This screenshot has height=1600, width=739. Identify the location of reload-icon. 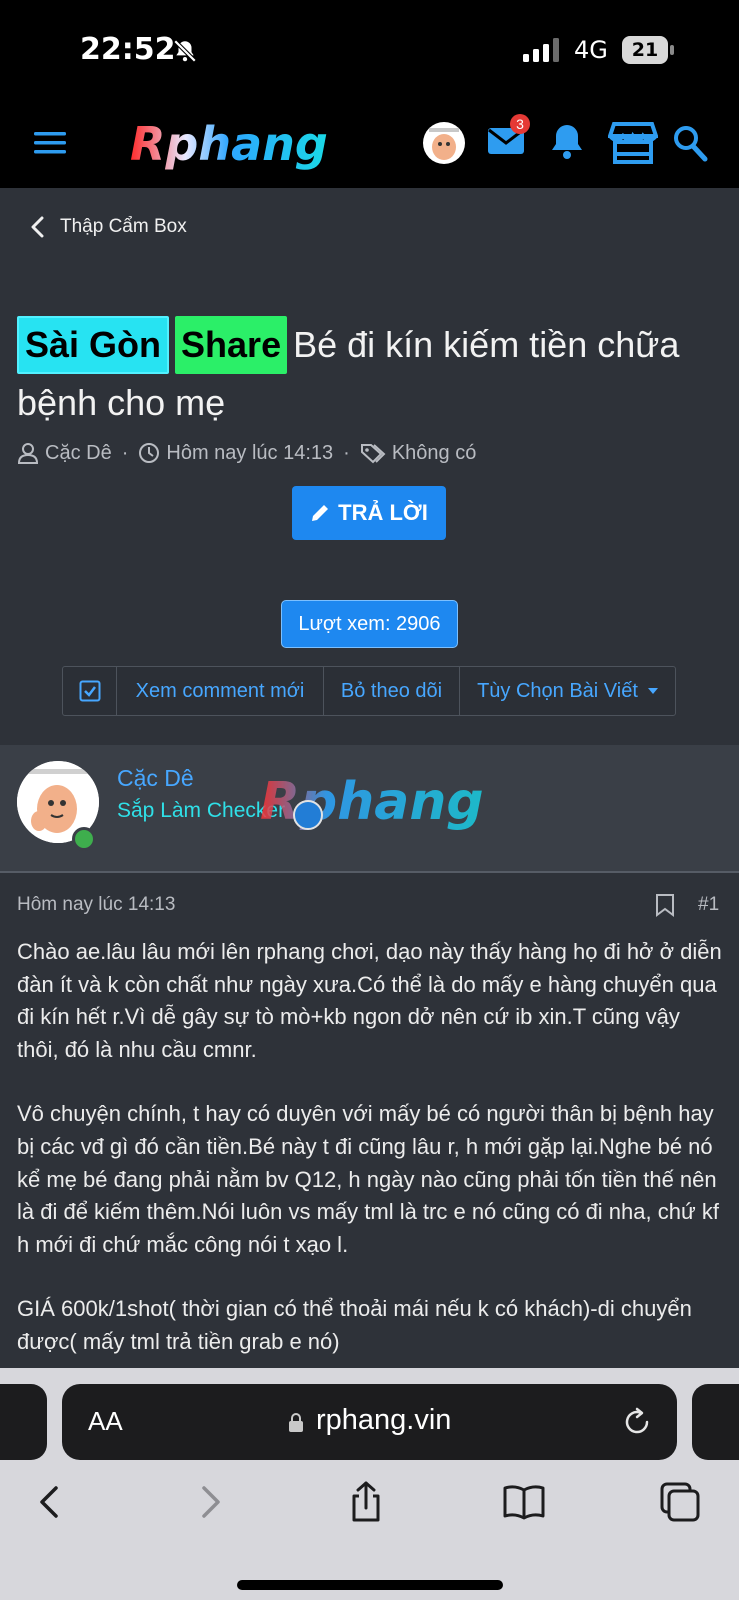
(637, 1422).